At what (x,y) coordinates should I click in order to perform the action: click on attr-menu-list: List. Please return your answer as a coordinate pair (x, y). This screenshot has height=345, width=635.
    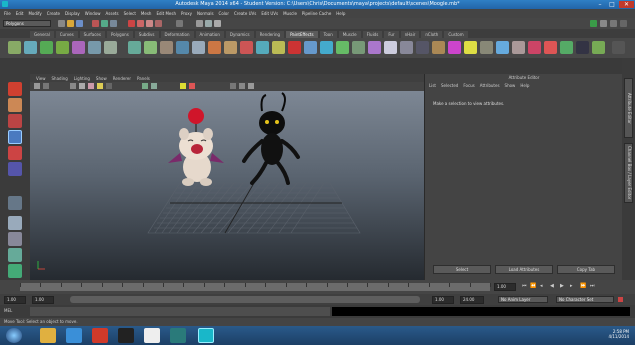
    Looking at the image, I should click on (432, 85).